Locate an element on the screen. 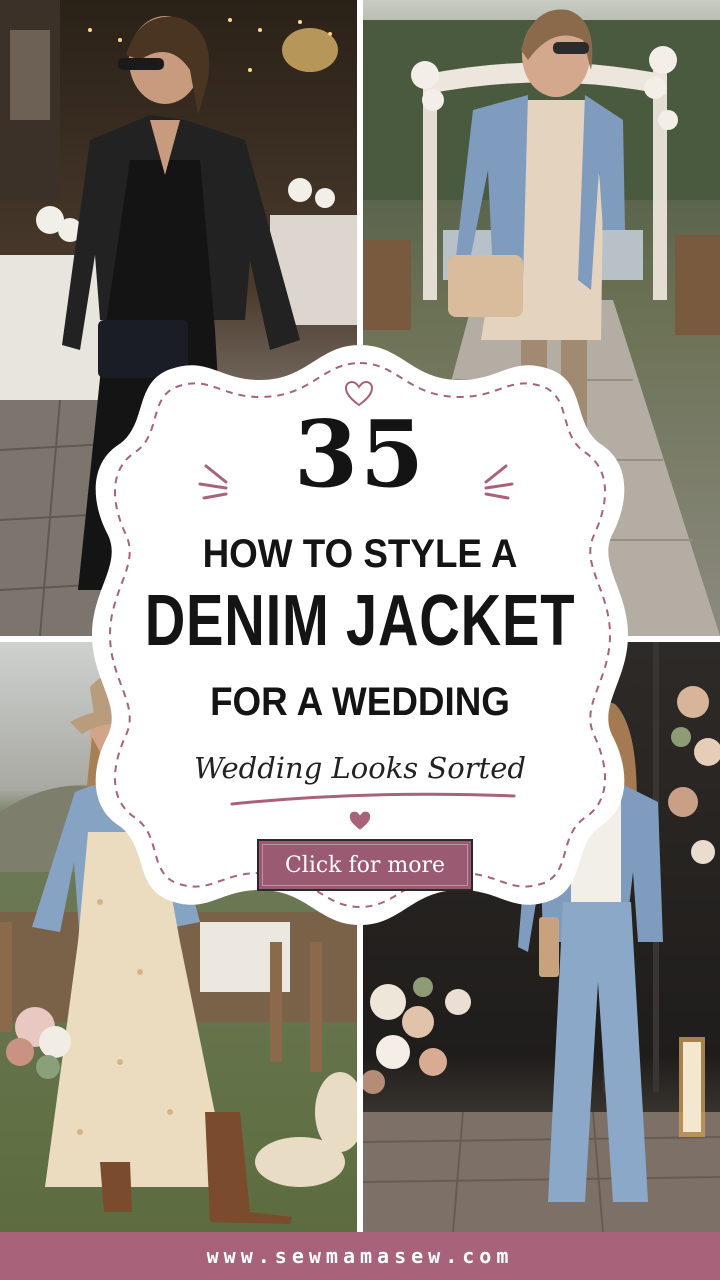  title-line-3: FOR A WEDDING is located at coordinates (360, 702).